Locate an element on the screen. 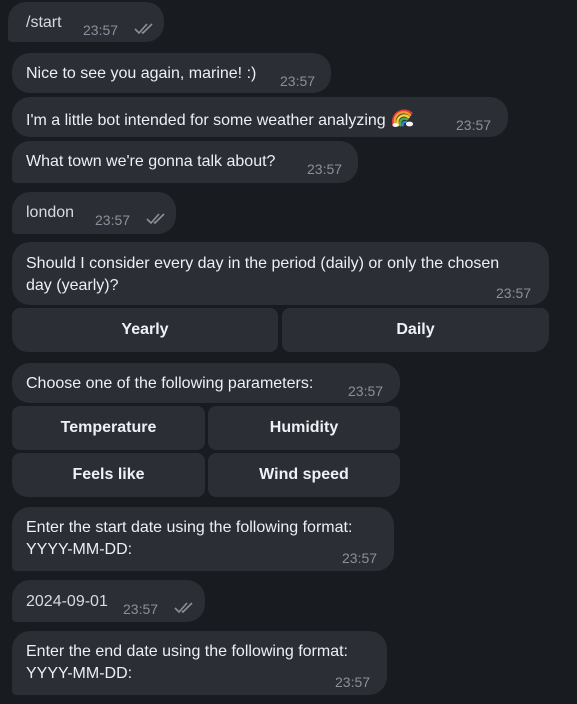  bot-message-ask-town: What town we're gonna talk about? 23:57 is located at coordinates (185, 162).